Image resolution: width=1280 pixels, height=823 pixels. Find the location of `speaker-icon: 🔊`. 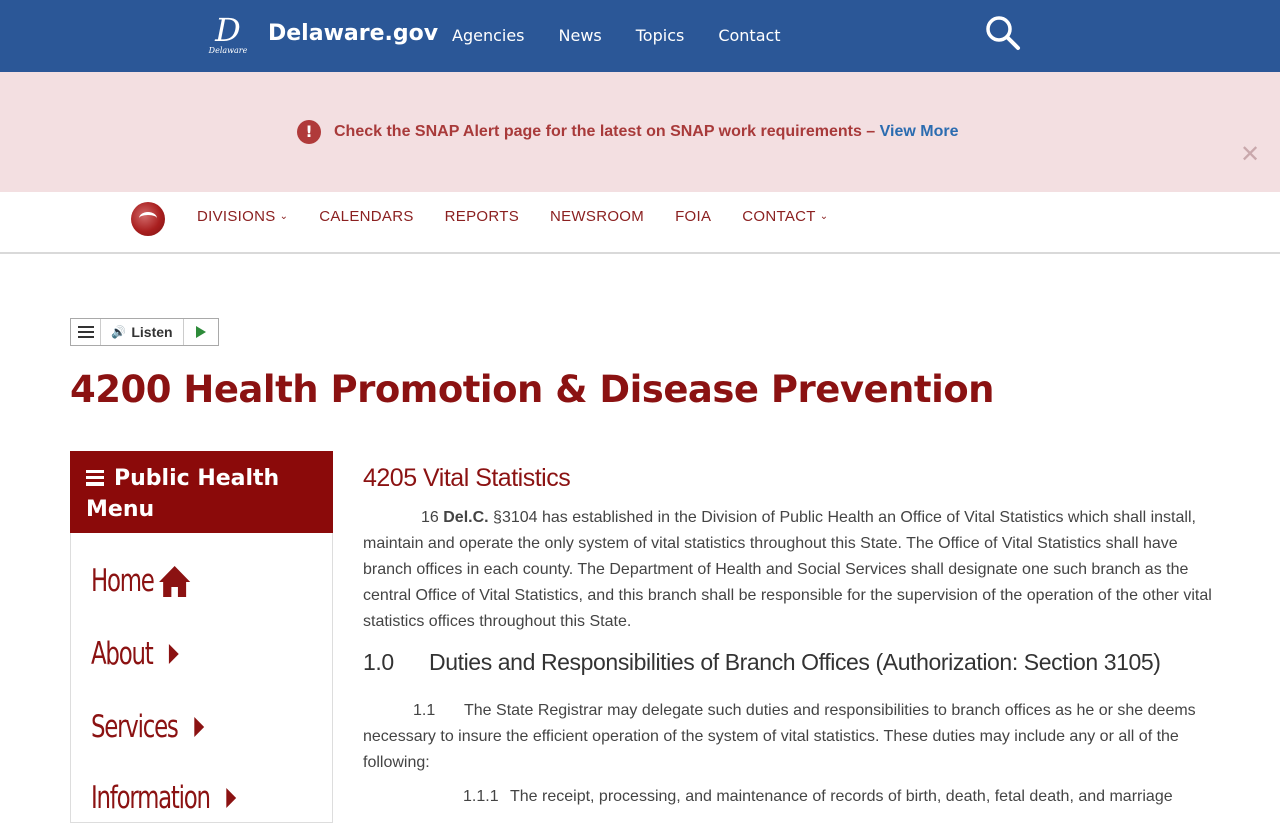

speaker-icon: 🔊 is located at coordinates (119, 332).